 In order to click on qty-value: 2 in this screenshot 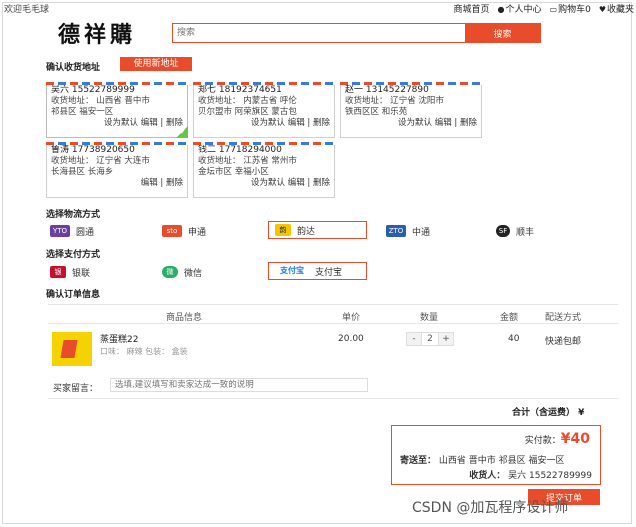, I will do `click(430, 339)`.